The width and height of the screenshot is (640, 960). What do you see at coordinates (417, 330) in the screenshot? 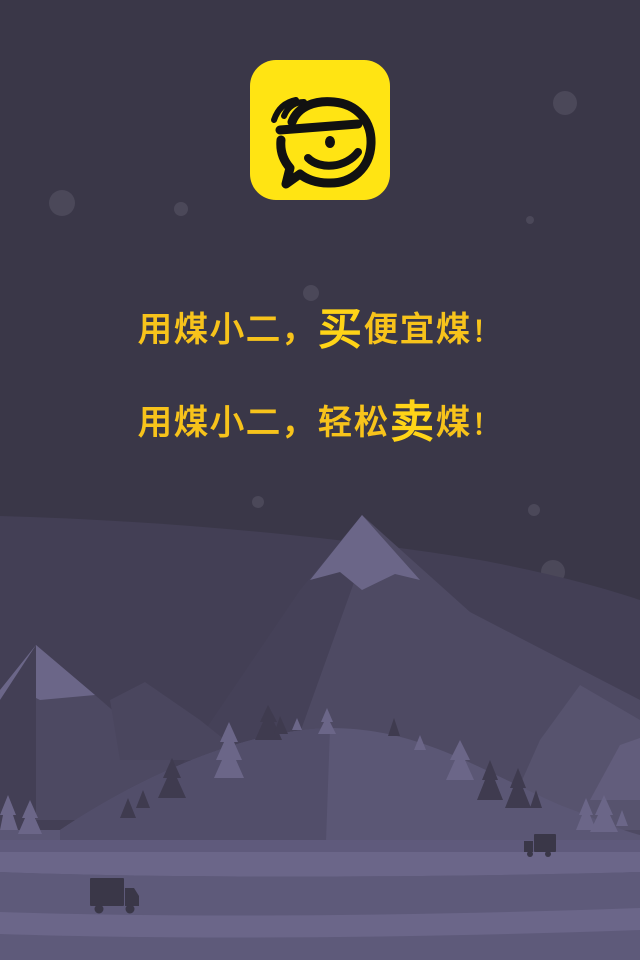
I see `slogan-buy-part-b: 便宜煤` at bounding box center [417, 330].